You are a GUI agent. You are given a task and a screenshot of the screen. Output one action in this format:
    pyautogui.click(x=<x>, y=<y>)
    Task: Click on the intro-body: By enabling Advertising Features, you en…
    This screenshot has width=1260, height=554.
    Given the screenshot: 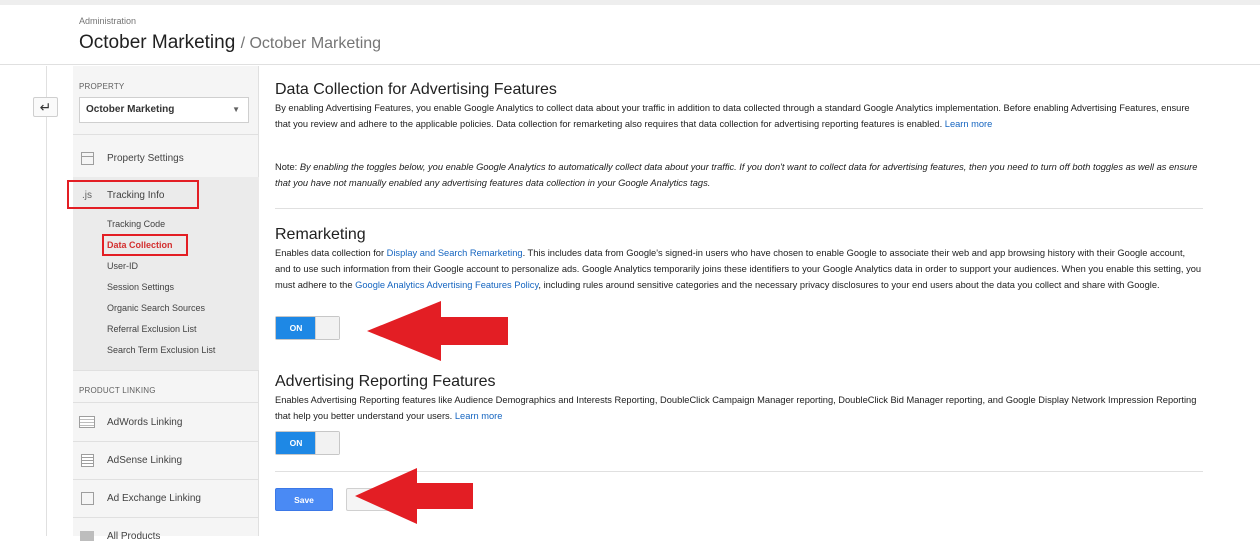 What is the action you would take?
    pyautogui.click(x=732, y=116)
    